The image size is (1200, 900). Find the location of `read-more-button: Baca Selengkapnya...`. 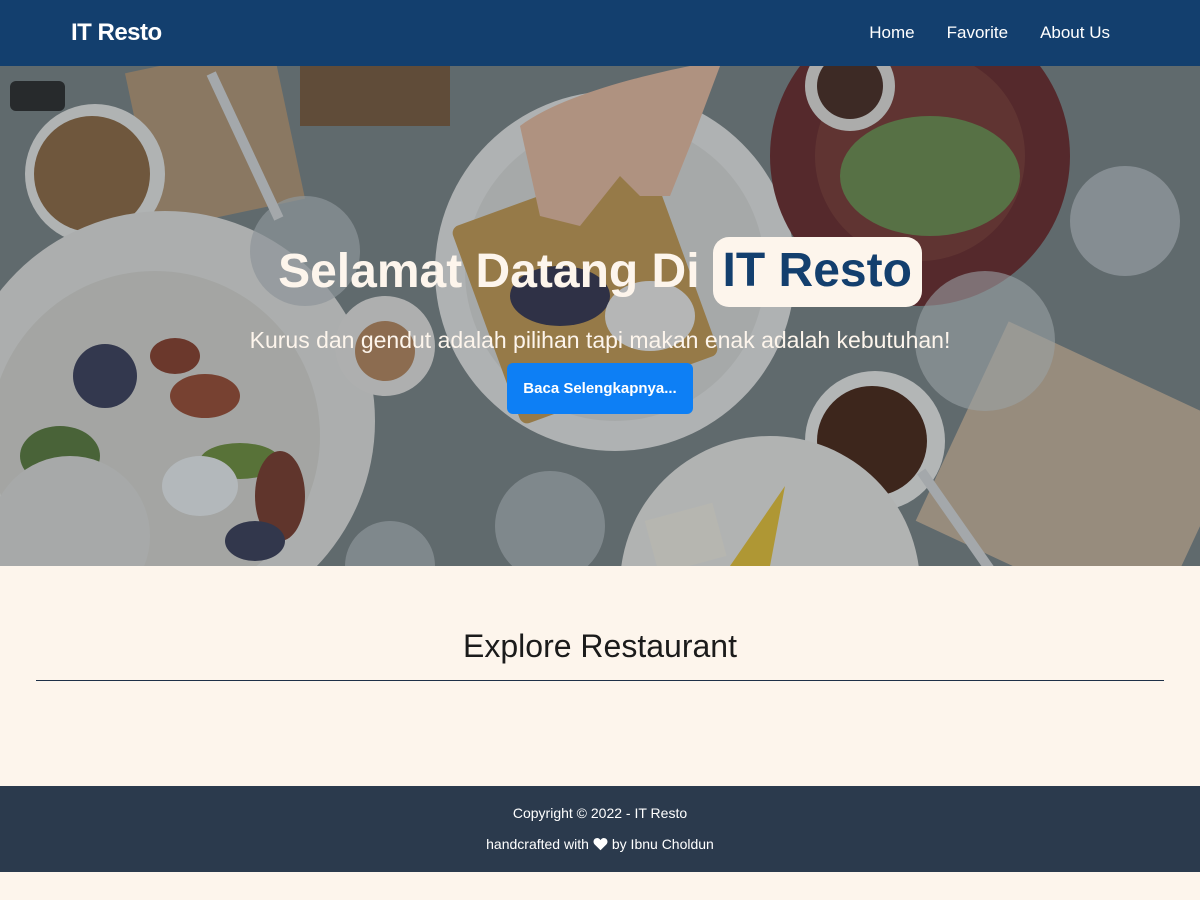

read-more-button: Baca Selengkapnya... is located at coordinates (600, 388).